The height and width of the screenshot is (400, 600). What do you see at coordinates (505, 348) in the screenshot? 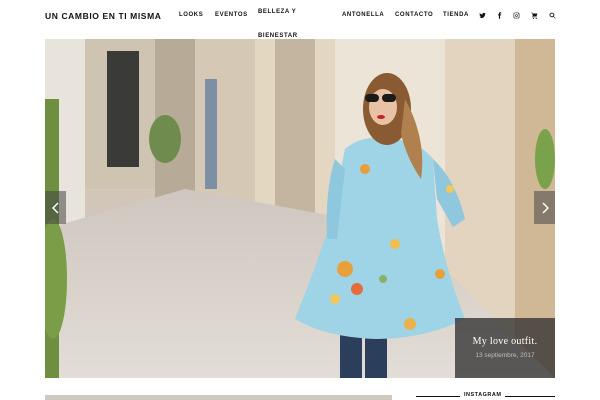
I see `slide-caption: My love outfit. 13 septiembre, 2017` at bounding box center [505, 348].